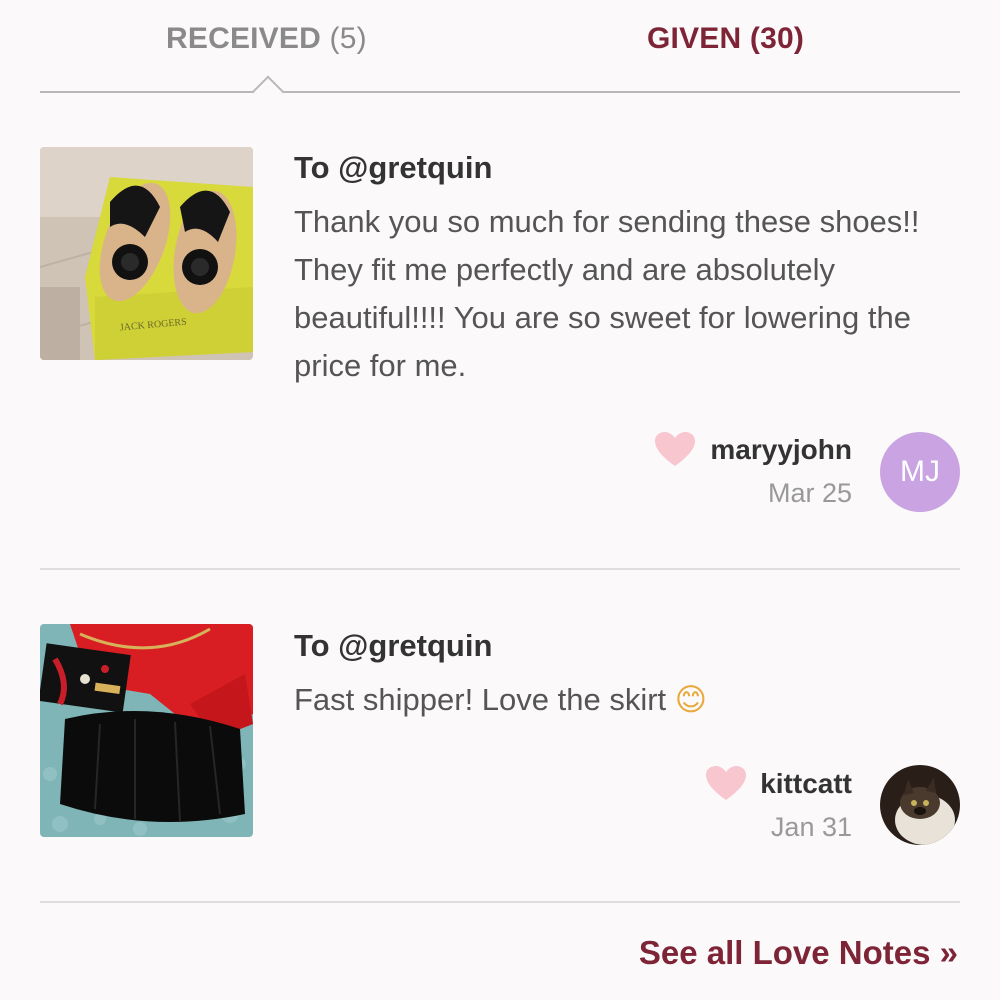 The image size is (1000, 1000). Describe the element at coordinates (781, 450) in the screenshot. I see `note-author: maryyjohn` at that location.